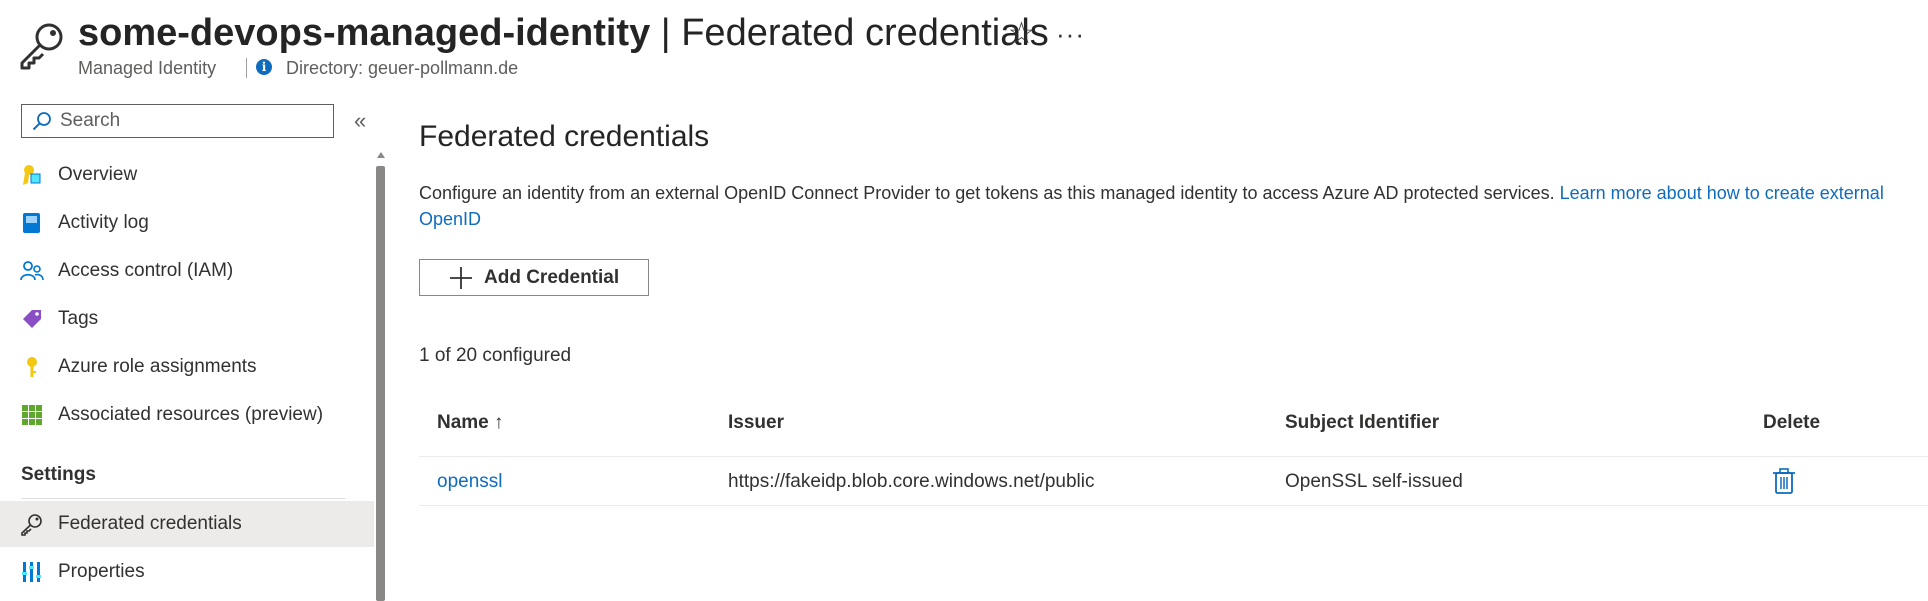 The width and height of the screenshot is (1928, 601). I want to click on sidebar-item-label: Access control (IAM), so click(146, 270).